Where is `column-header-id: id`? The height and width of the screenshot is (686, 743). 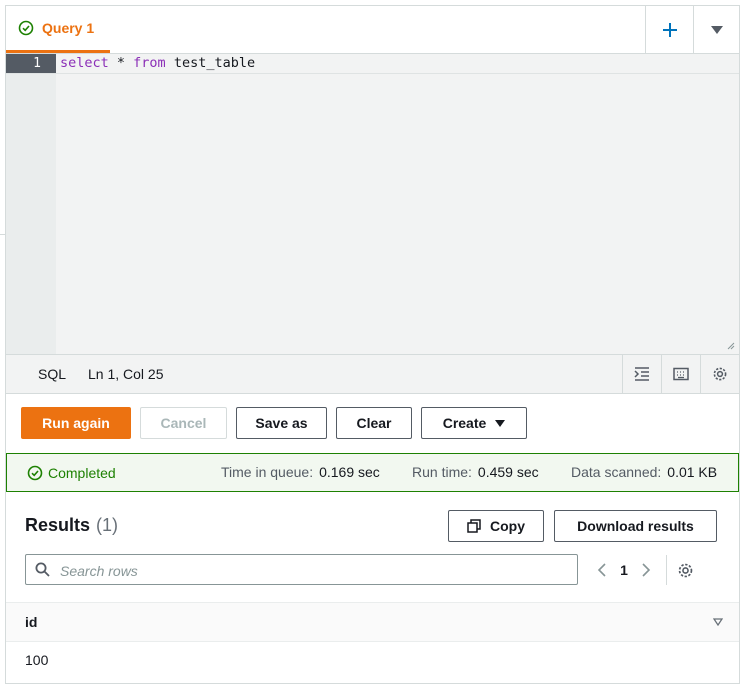 column-header-id: id is located at coordinates (31, 622).